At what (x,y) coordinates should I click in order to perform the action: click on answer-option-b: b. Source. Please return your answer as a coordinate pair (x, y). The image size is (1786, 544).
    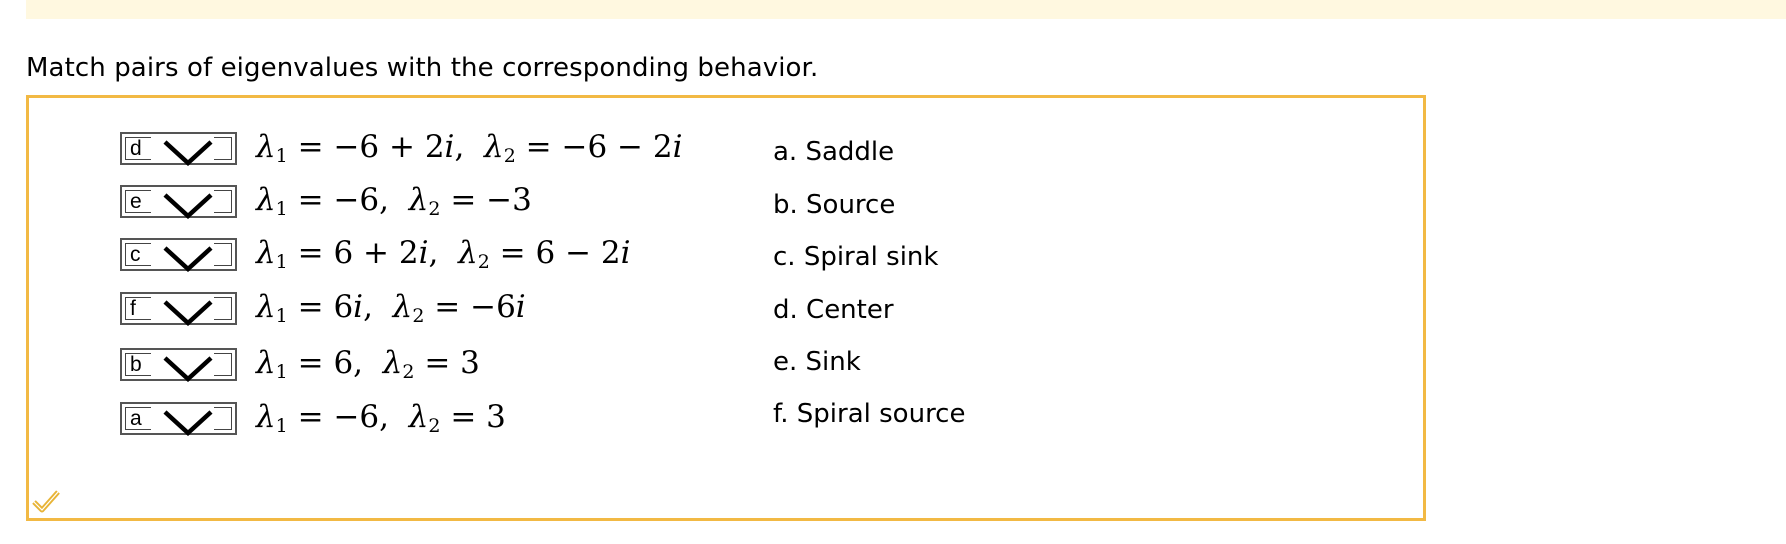
    Looking at the image, I should click on (834, 205).